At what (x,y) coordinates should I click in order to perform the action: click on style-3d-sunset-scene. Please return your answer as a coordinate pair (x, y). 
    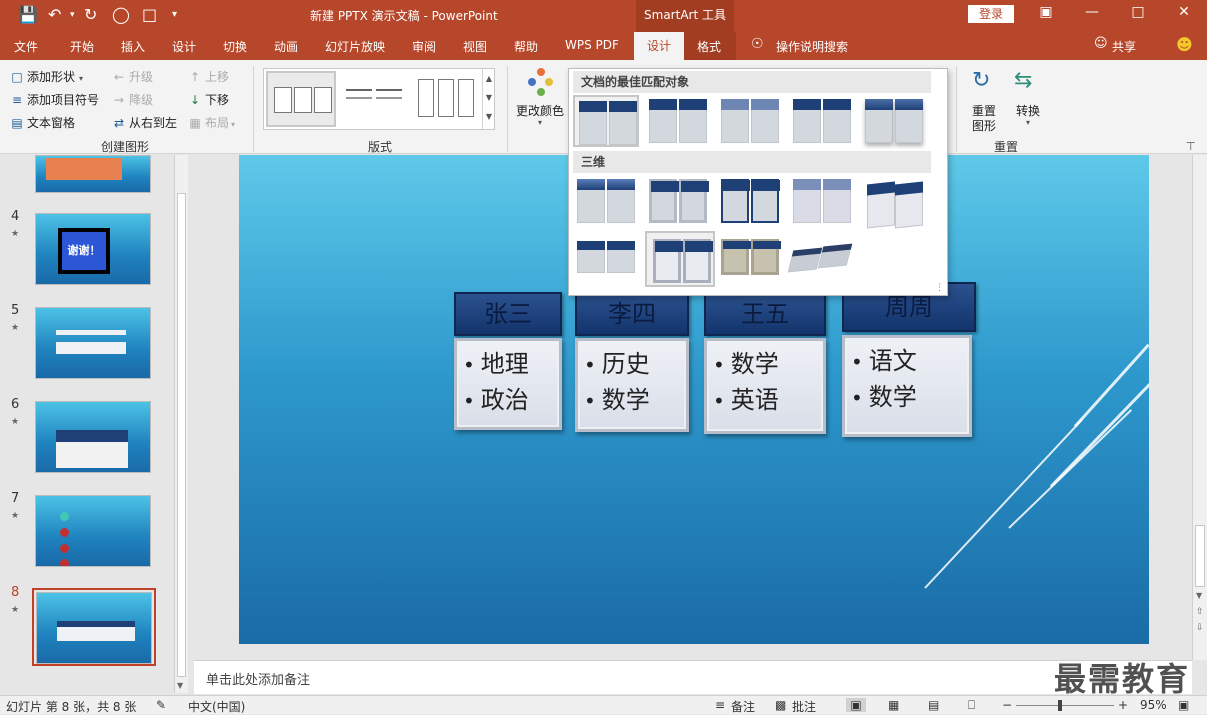
    Looking at the image, I should click on (750, 257).